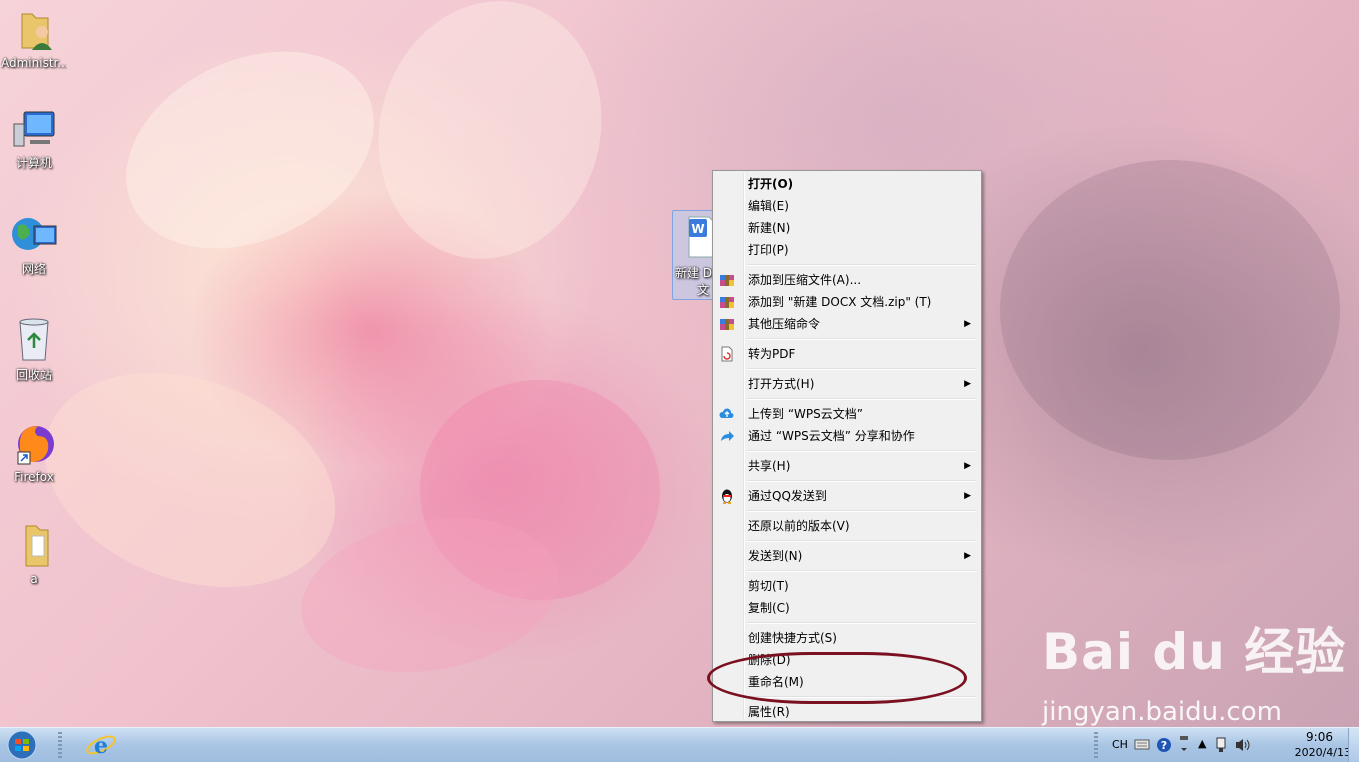 Image resolution: width=1359 pixels, height=764 pixels. I want to click on menu-item-label: 通过 “WPS云文档” 分享和协作, so click(831, 436).